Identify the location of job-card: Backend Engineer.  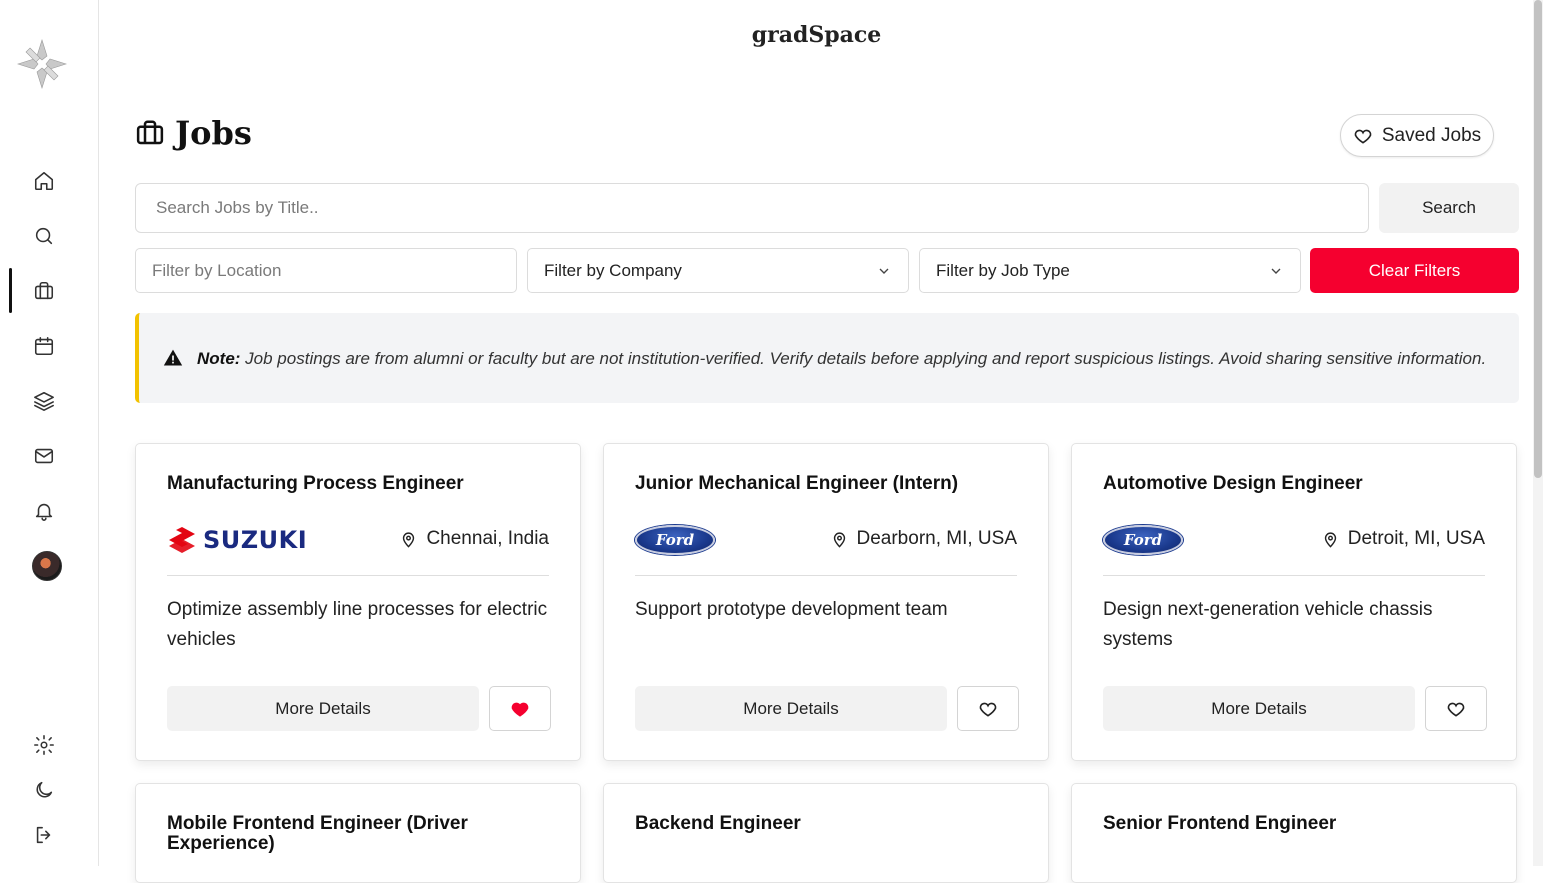
(826, 833).